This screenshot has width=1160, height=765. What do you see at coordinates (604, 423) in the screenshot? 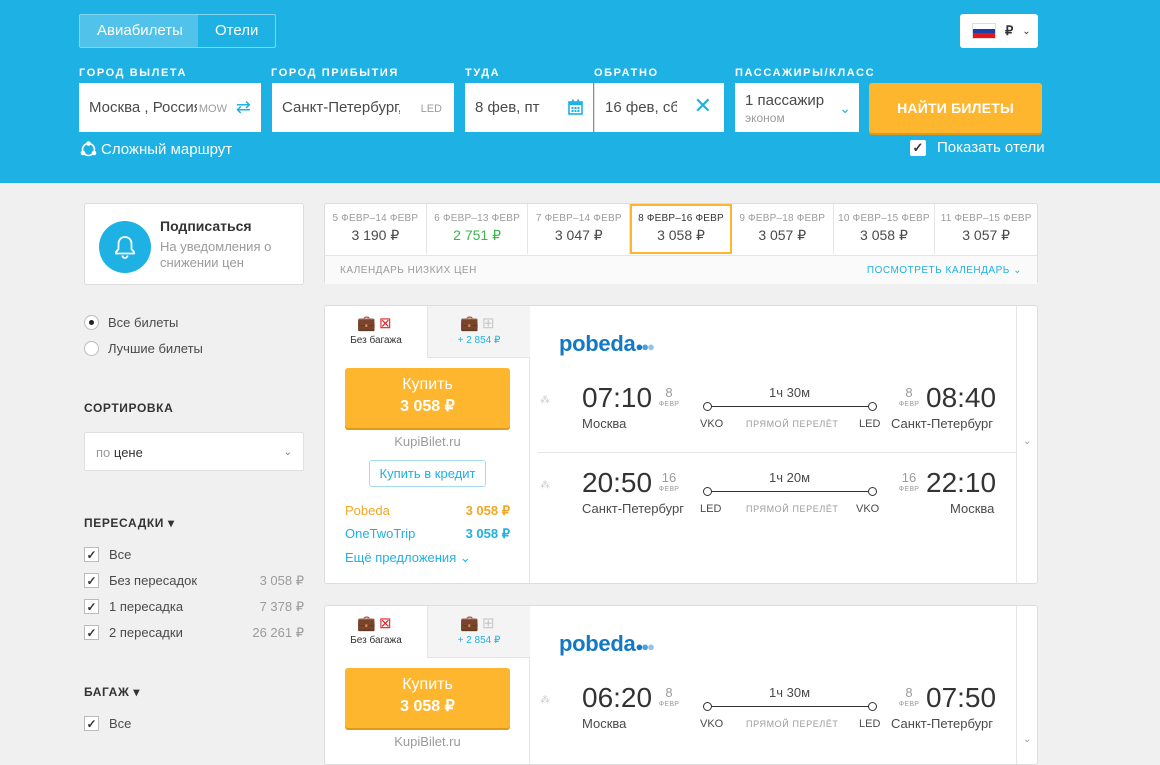
I see `departure-city: Москва` at bounding box center [604, 423].